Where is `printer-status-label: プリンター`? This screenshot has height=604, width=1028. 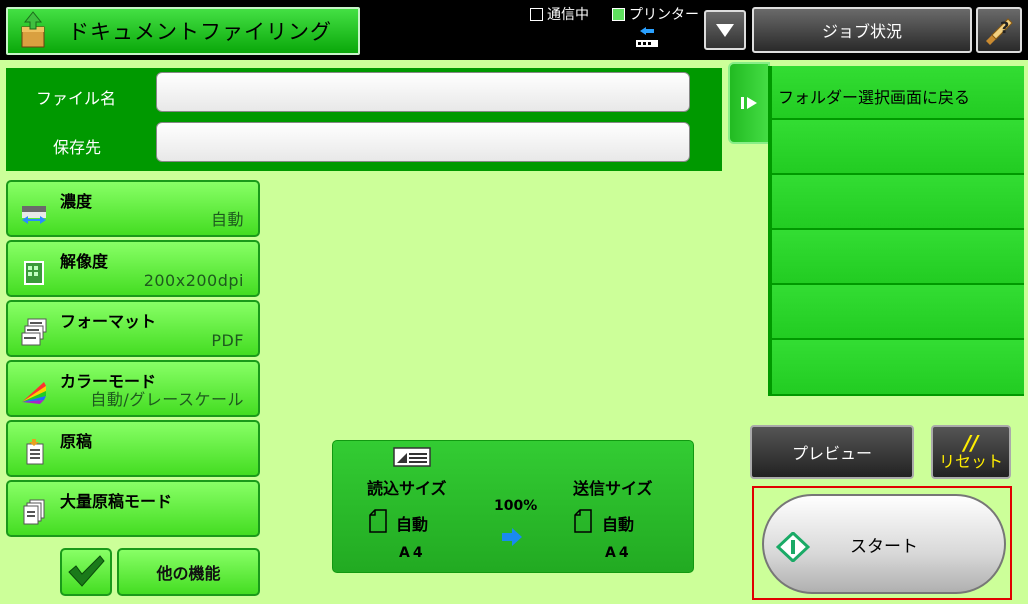
printer-status-label: プリンター is located at coordinates (664, 15).